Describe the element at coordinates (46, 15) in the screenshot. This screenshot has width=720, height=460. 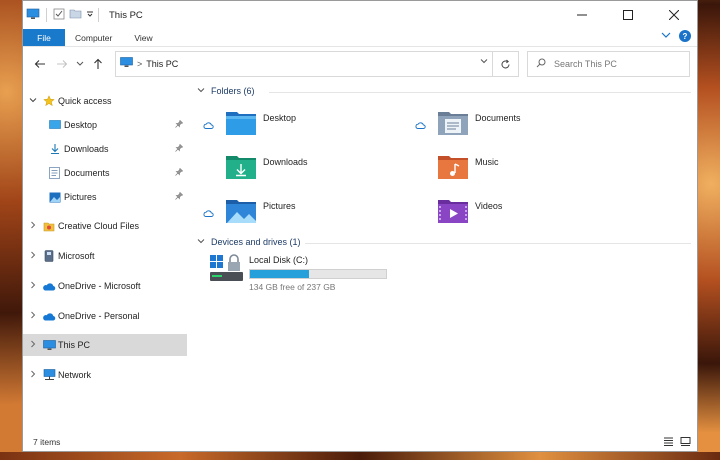
I see `toolbar-separator` at that location.